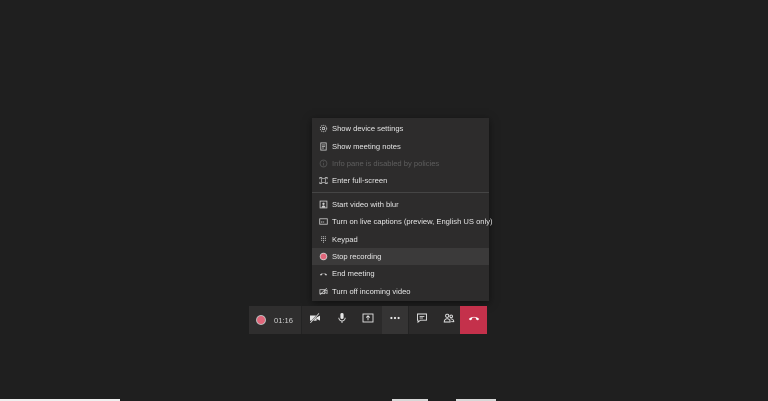 This screenshot has width=768, height=401. I want to click on camera-off-icon, so click(315, 320).